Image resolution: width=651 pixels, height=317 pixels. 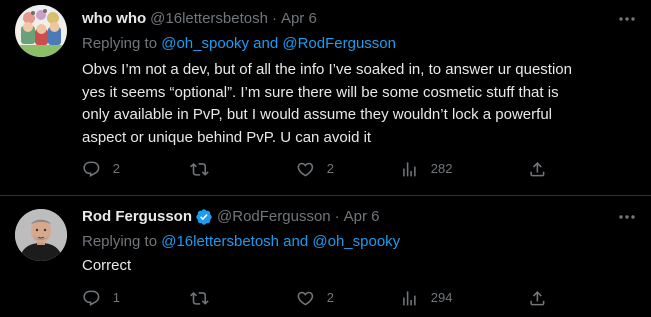 What do you see at coordinates (107, 265) in the screenshot?
I see `tweet-text: Correct` at bounding box center [107, 265].